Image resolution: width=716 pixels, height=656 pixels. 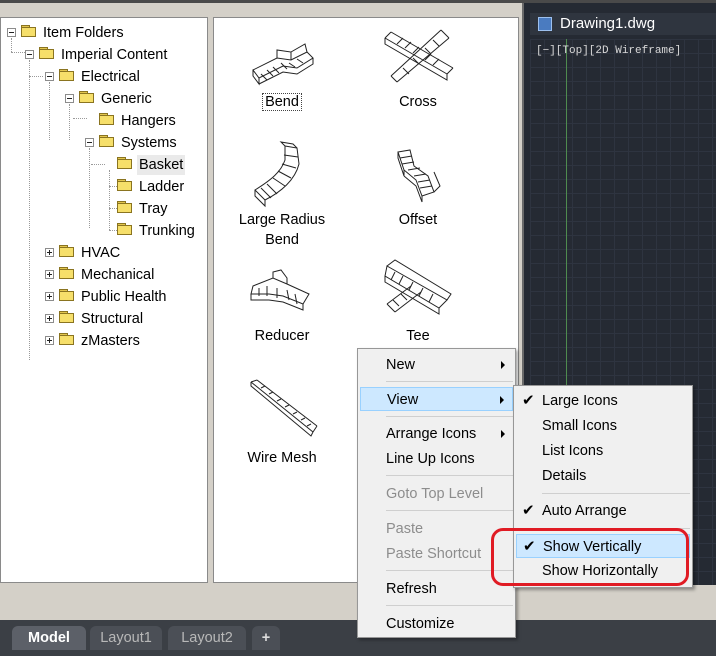 What do you see at coordinates (282, 240) in the screenshot?
I see `item-label: Bend` at bounding box center [282, 240].